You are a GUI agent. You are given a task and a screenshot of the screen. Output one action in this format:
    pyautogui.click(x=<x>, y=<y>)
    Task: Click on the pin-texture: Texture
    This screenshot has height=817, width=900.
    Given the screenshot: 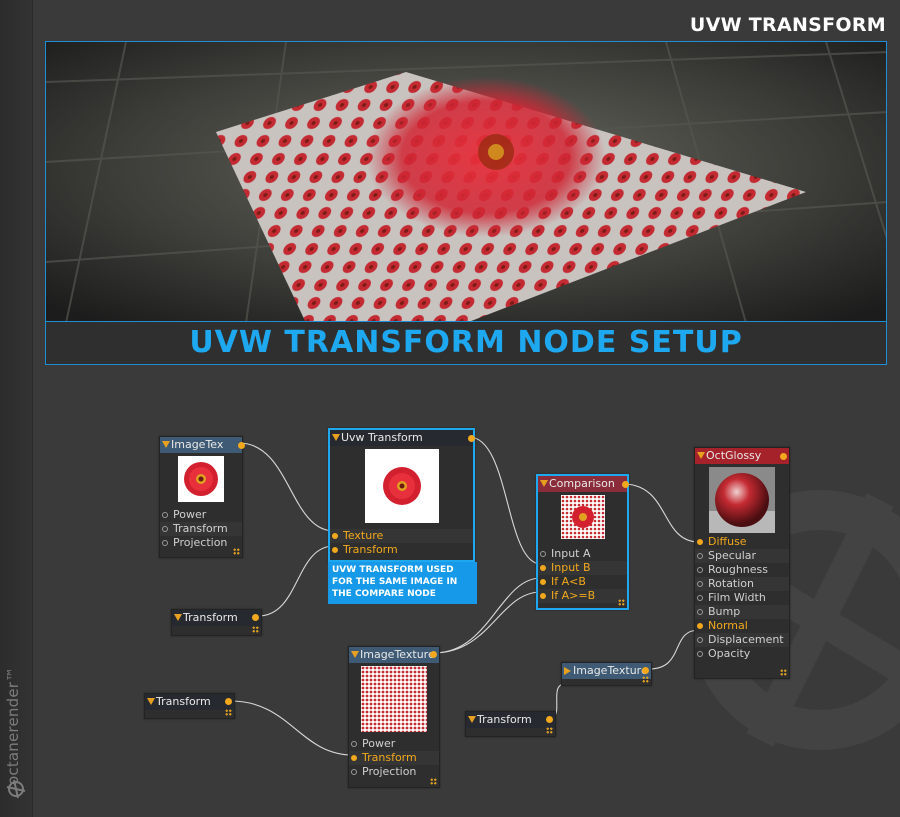 What is the action you would take?
    pyautogui.click(x=401, y=536)
    